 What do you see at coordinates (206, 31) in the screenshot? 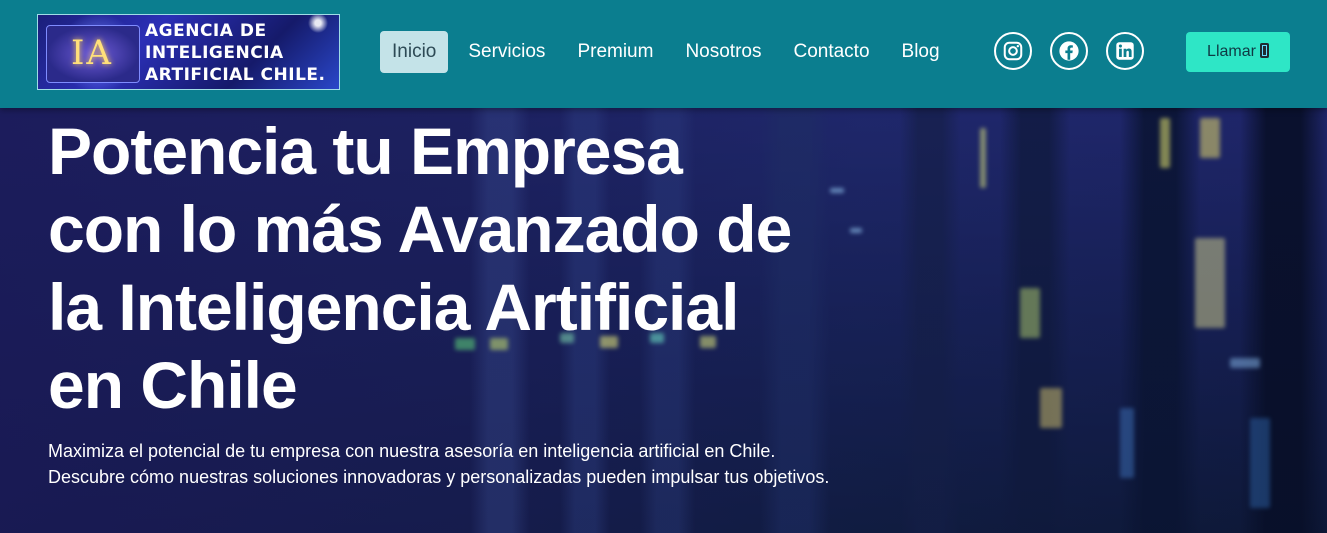
I see `logo-line-1: AGENCIA DE` at bounding box center [206, 31].